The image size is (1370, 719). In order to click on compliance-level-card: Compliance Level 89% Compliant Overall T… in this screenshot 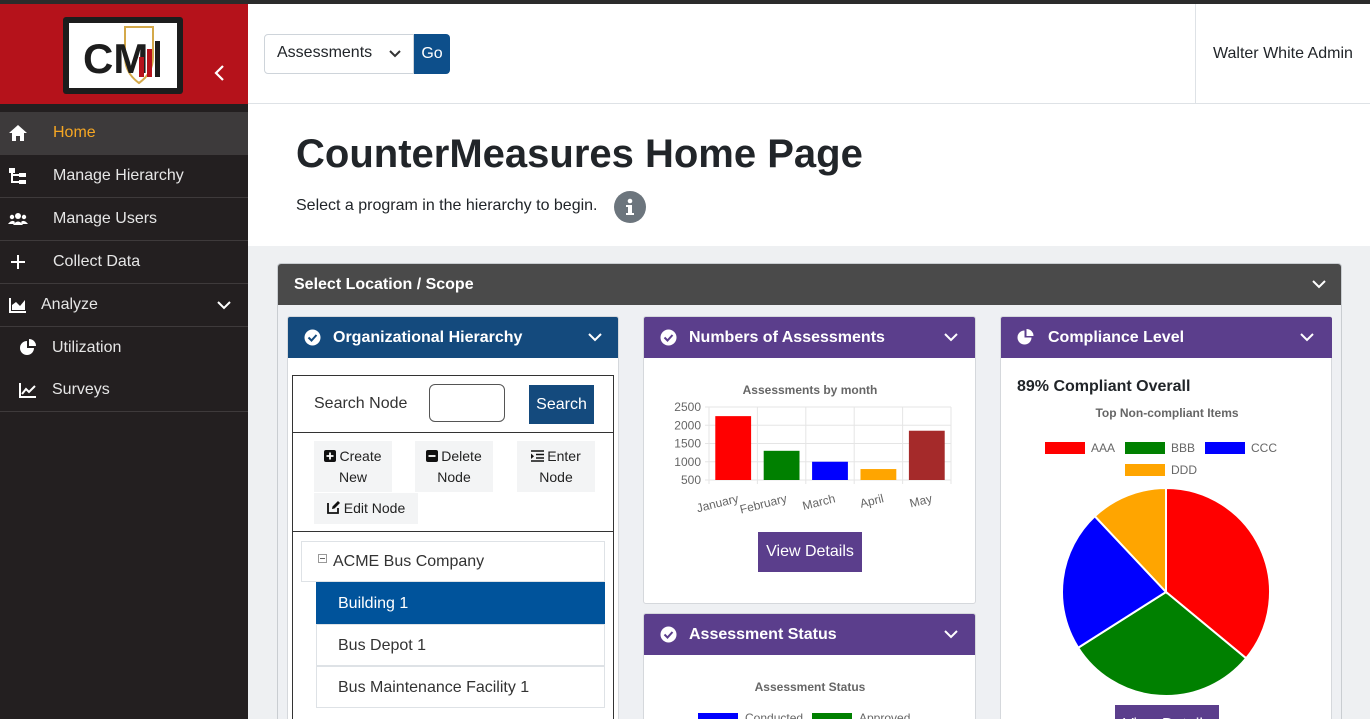, I will do `click(1166, 517)`.